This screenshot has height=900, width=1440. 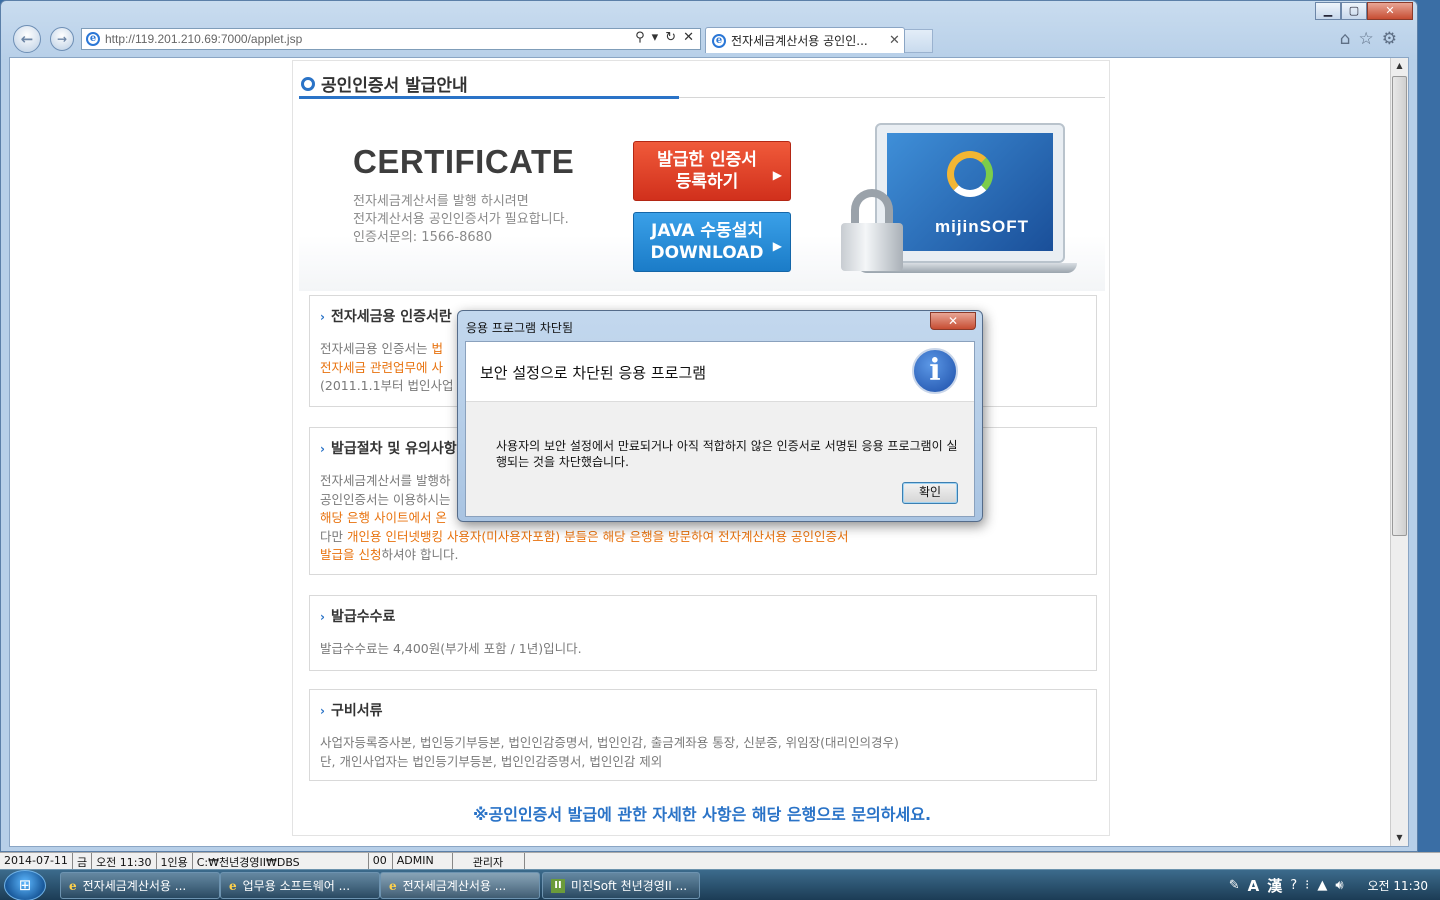 What do you see at coordinates (381, 861) in the screenshot?
I see `status-code: 00` at bounding box center [381, 861].